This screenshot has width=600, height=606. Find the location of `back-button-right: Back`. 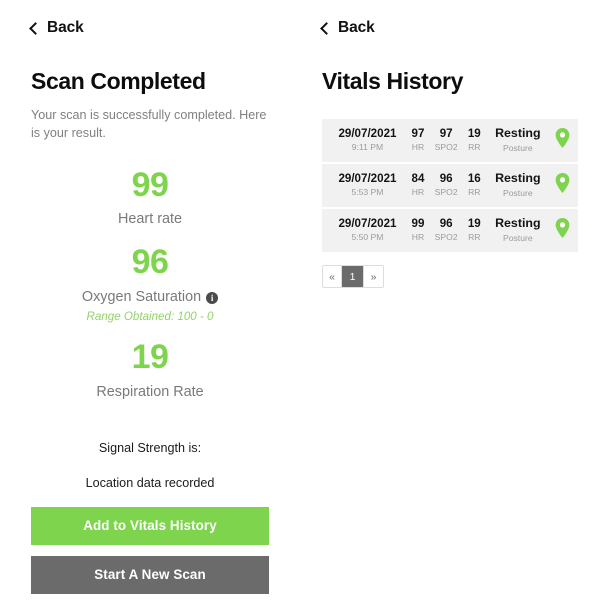

back-button-right: Back is located at coordinates (347, 28).